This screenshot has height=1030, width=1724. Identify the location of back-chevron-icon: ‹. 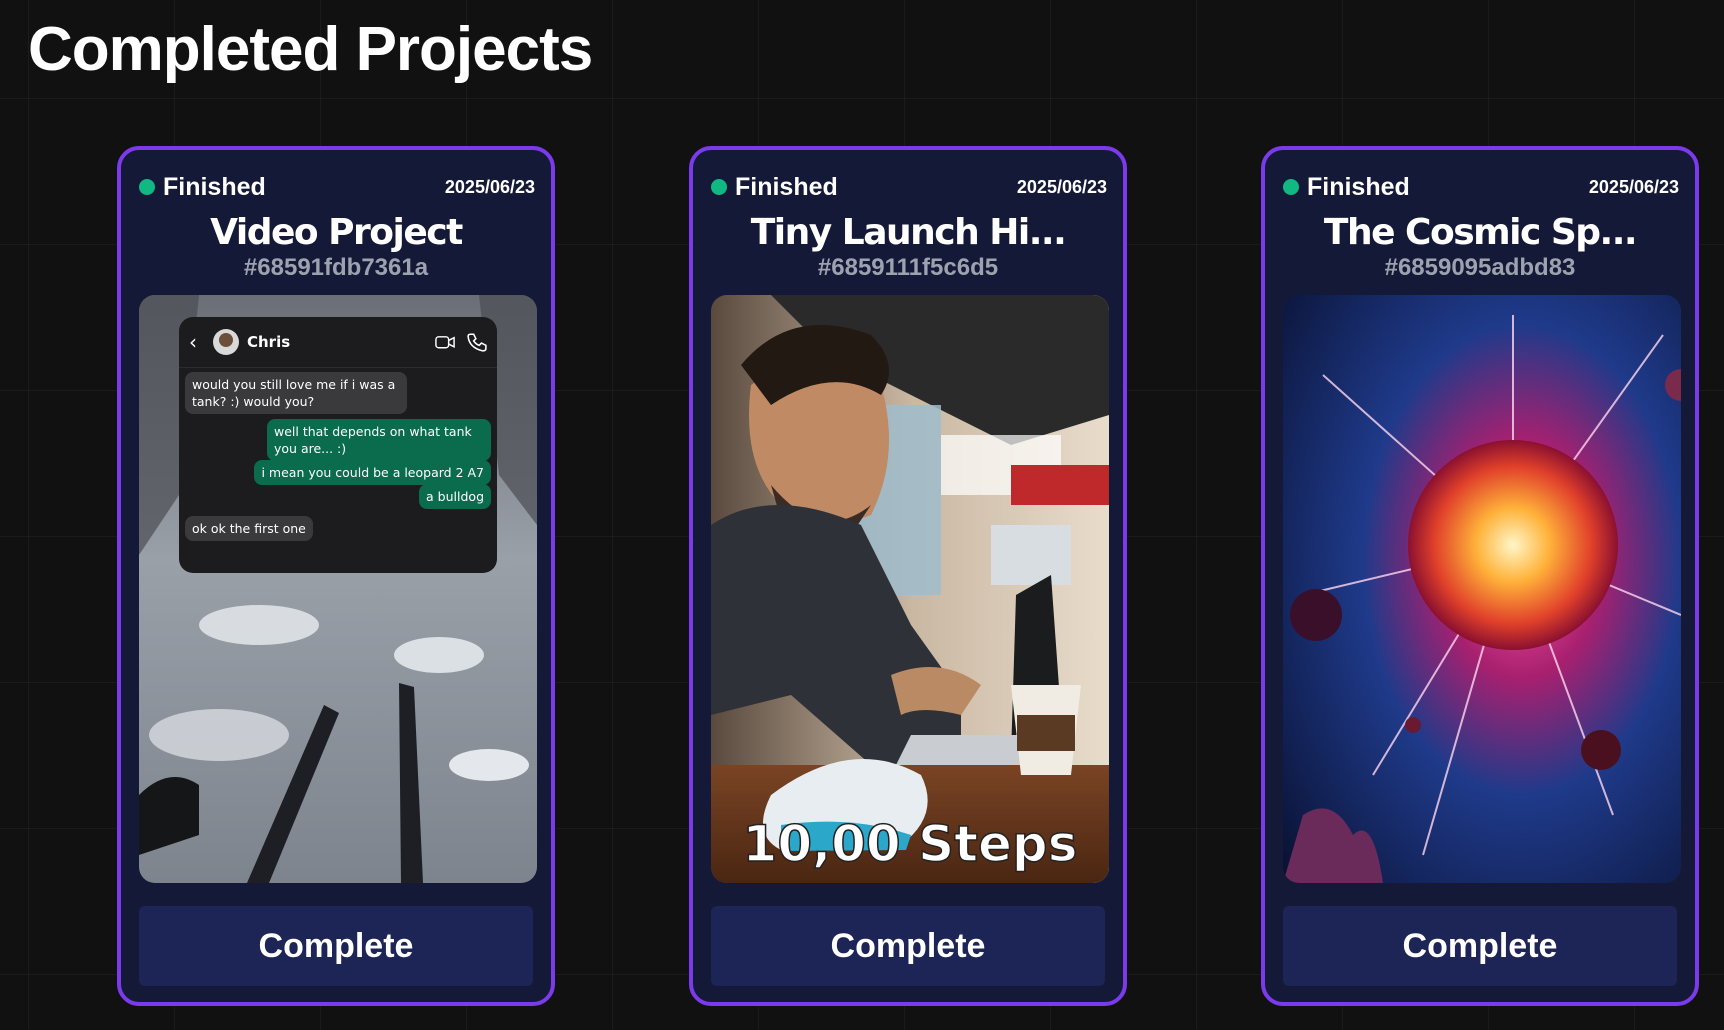
(193, 342).